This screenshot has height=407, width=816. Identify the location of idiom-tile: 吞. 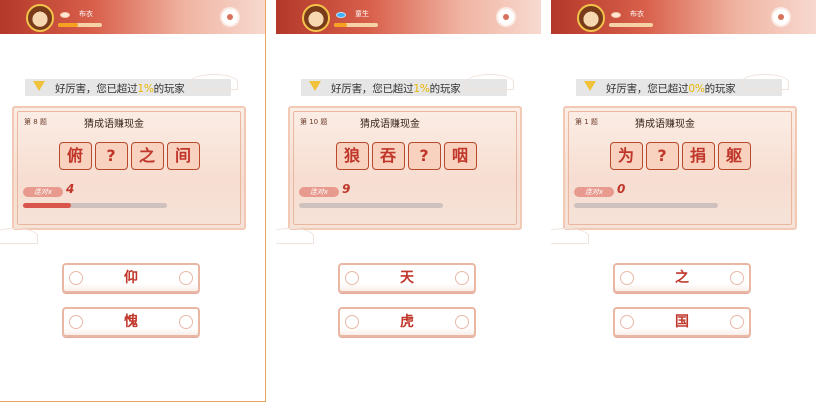
(388, 156).